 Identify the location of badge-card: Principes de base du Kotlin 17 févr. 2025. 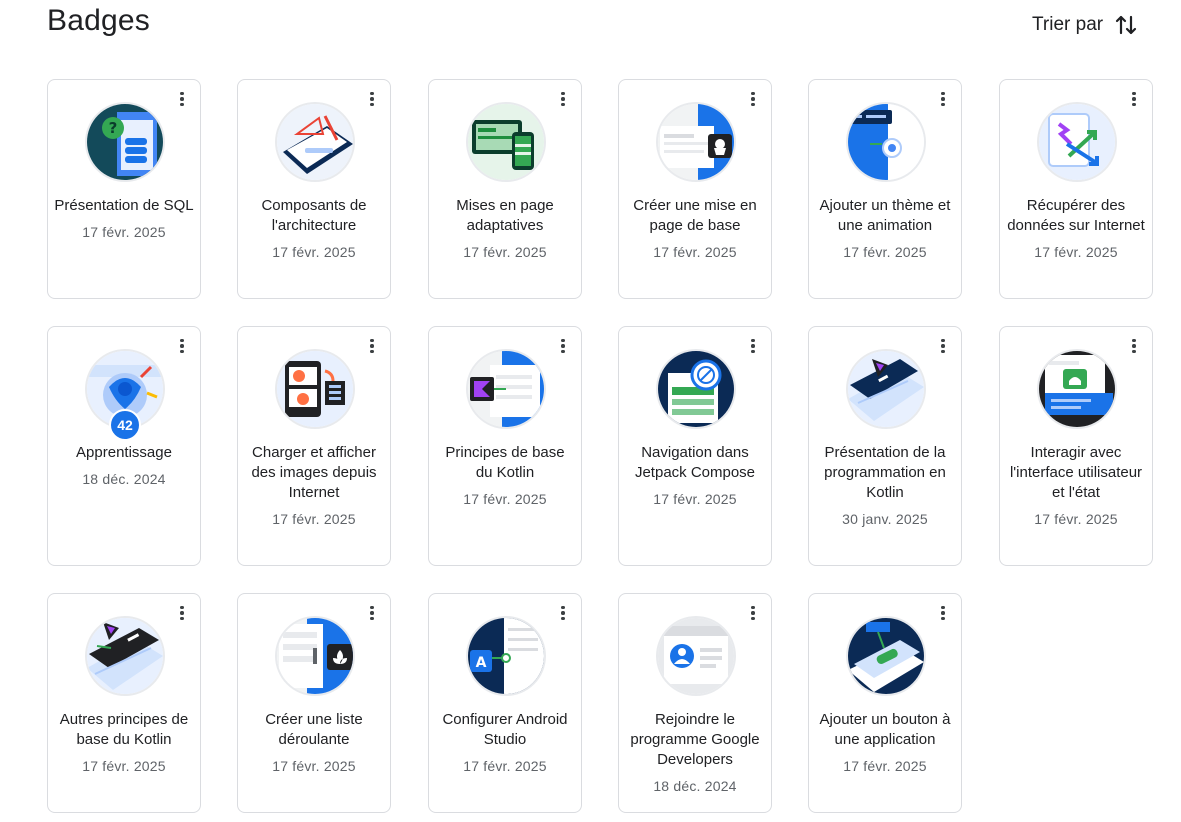
(505, 446).